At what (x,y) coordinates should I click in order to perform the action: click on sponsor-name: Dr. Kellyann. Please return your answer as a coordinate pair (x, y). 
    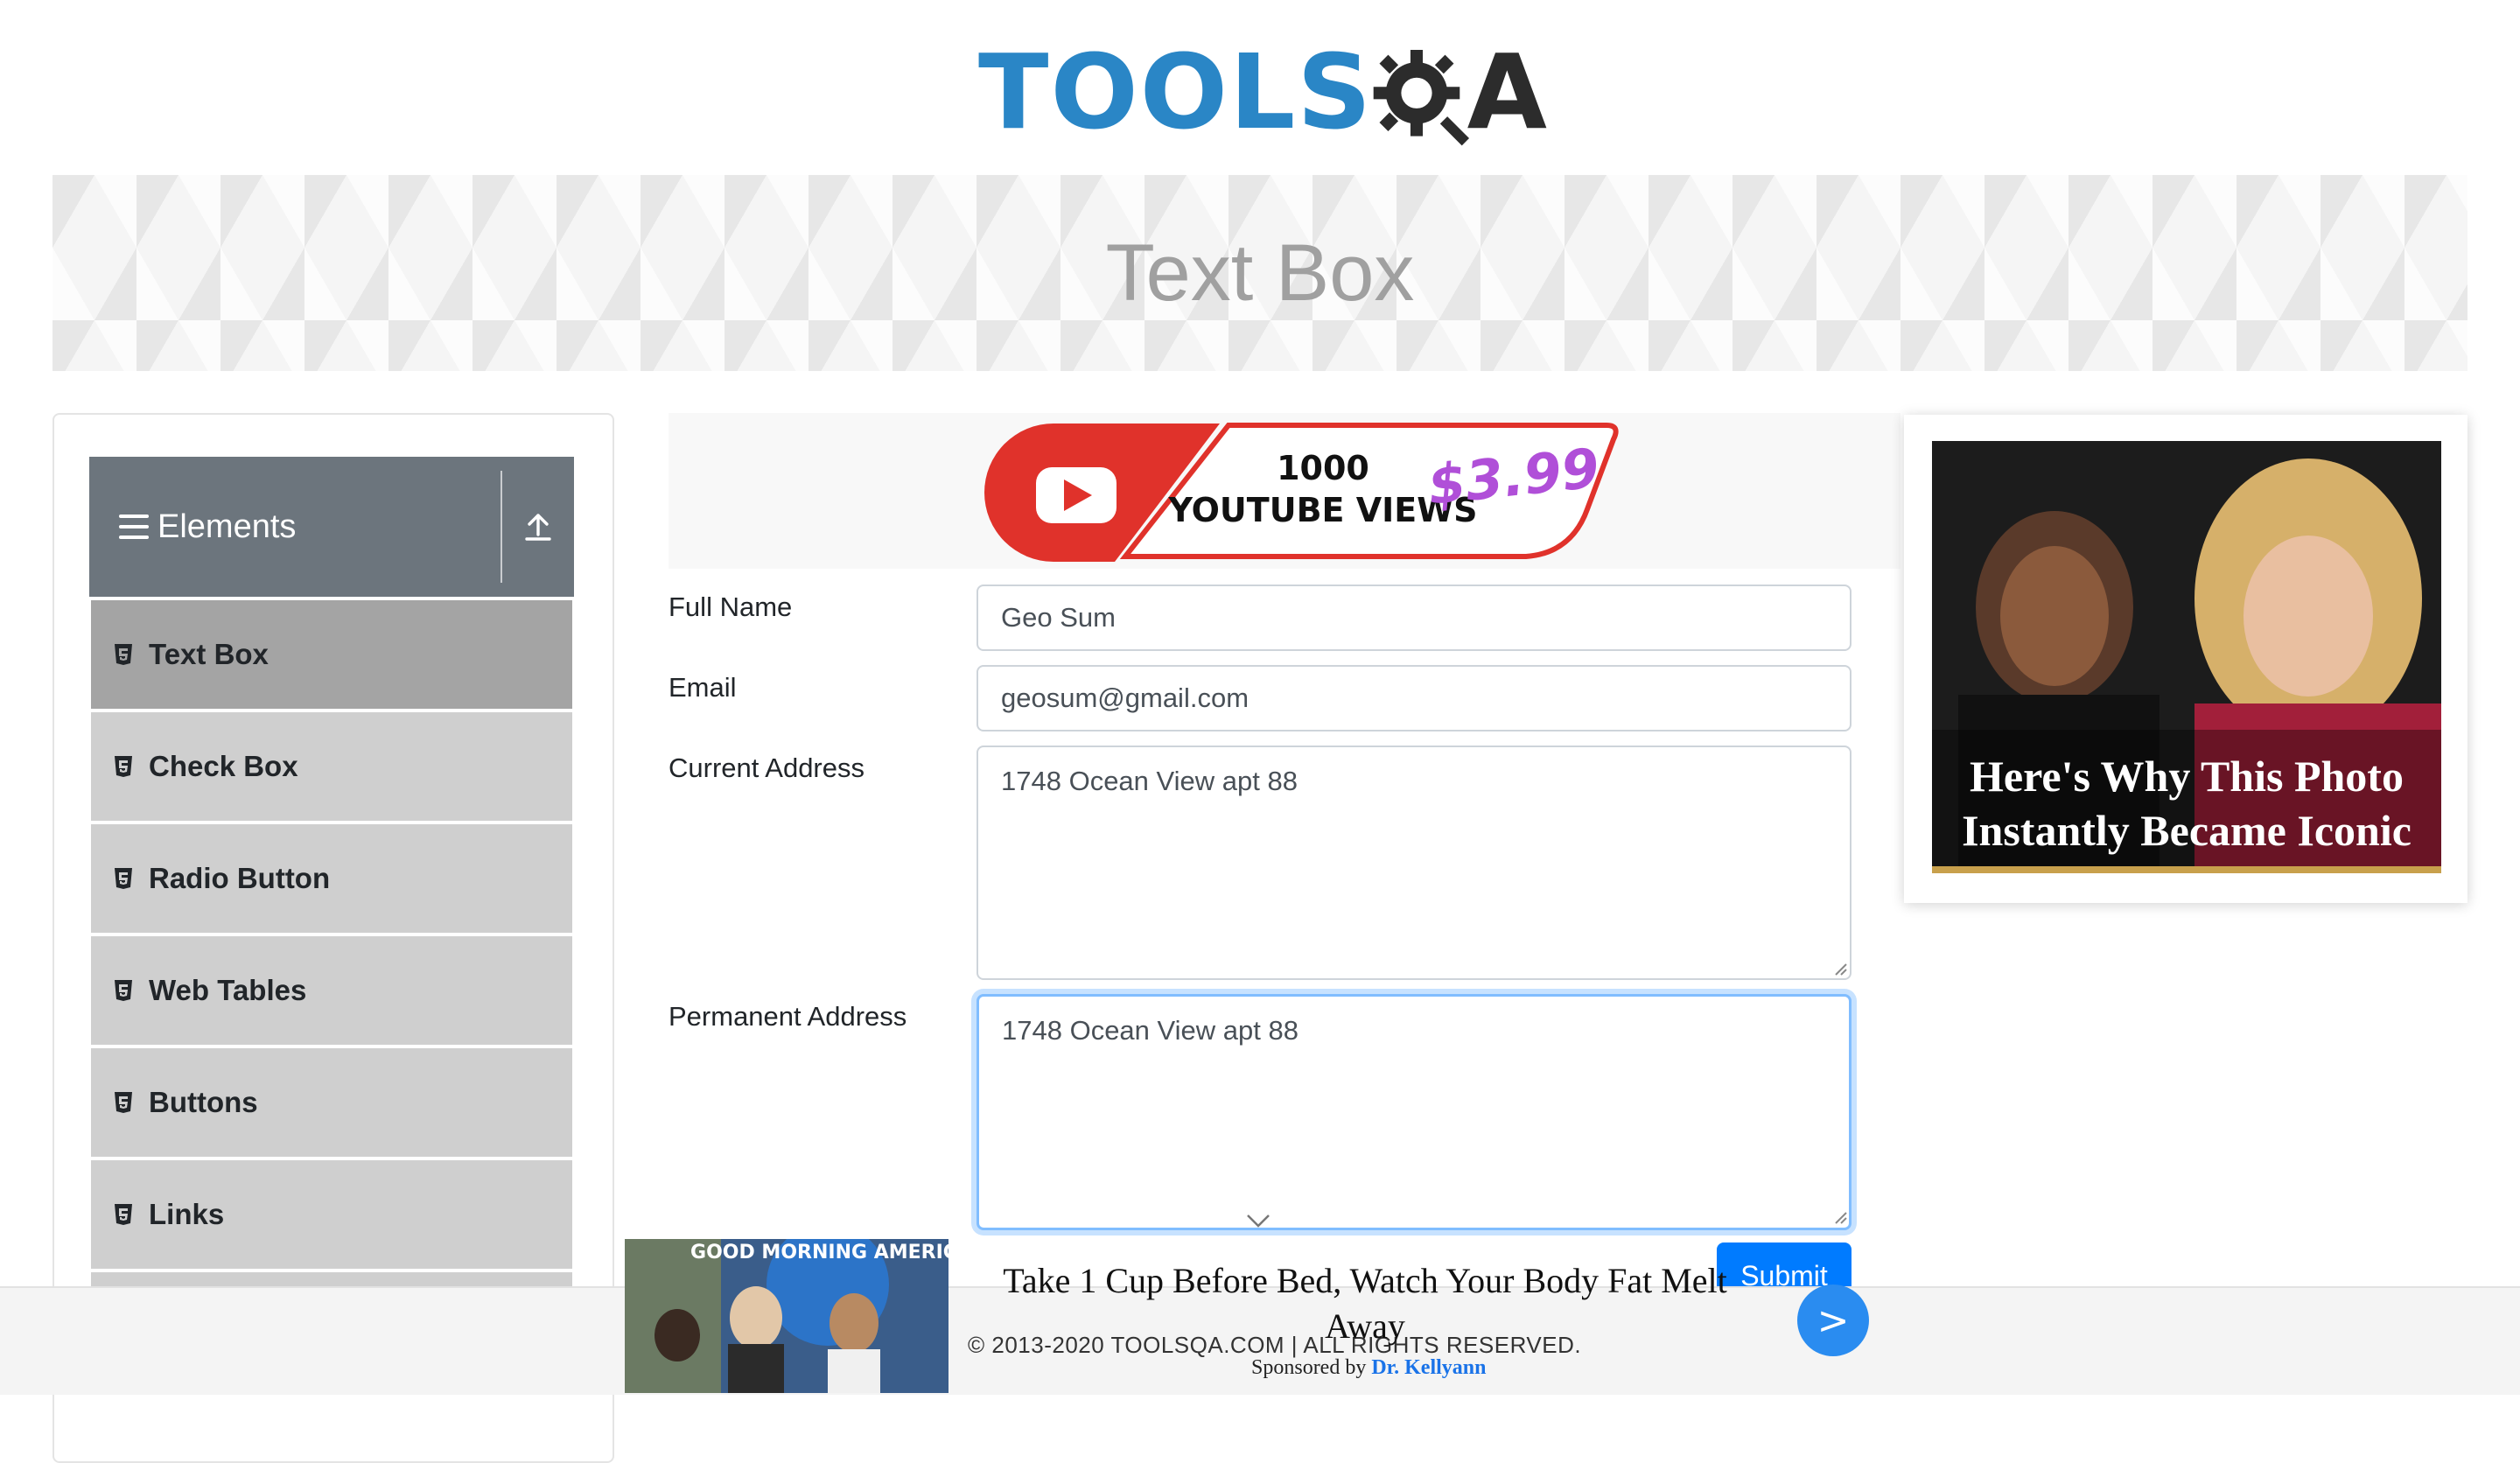
    Looking at the image, I should click on (1428, 1367).